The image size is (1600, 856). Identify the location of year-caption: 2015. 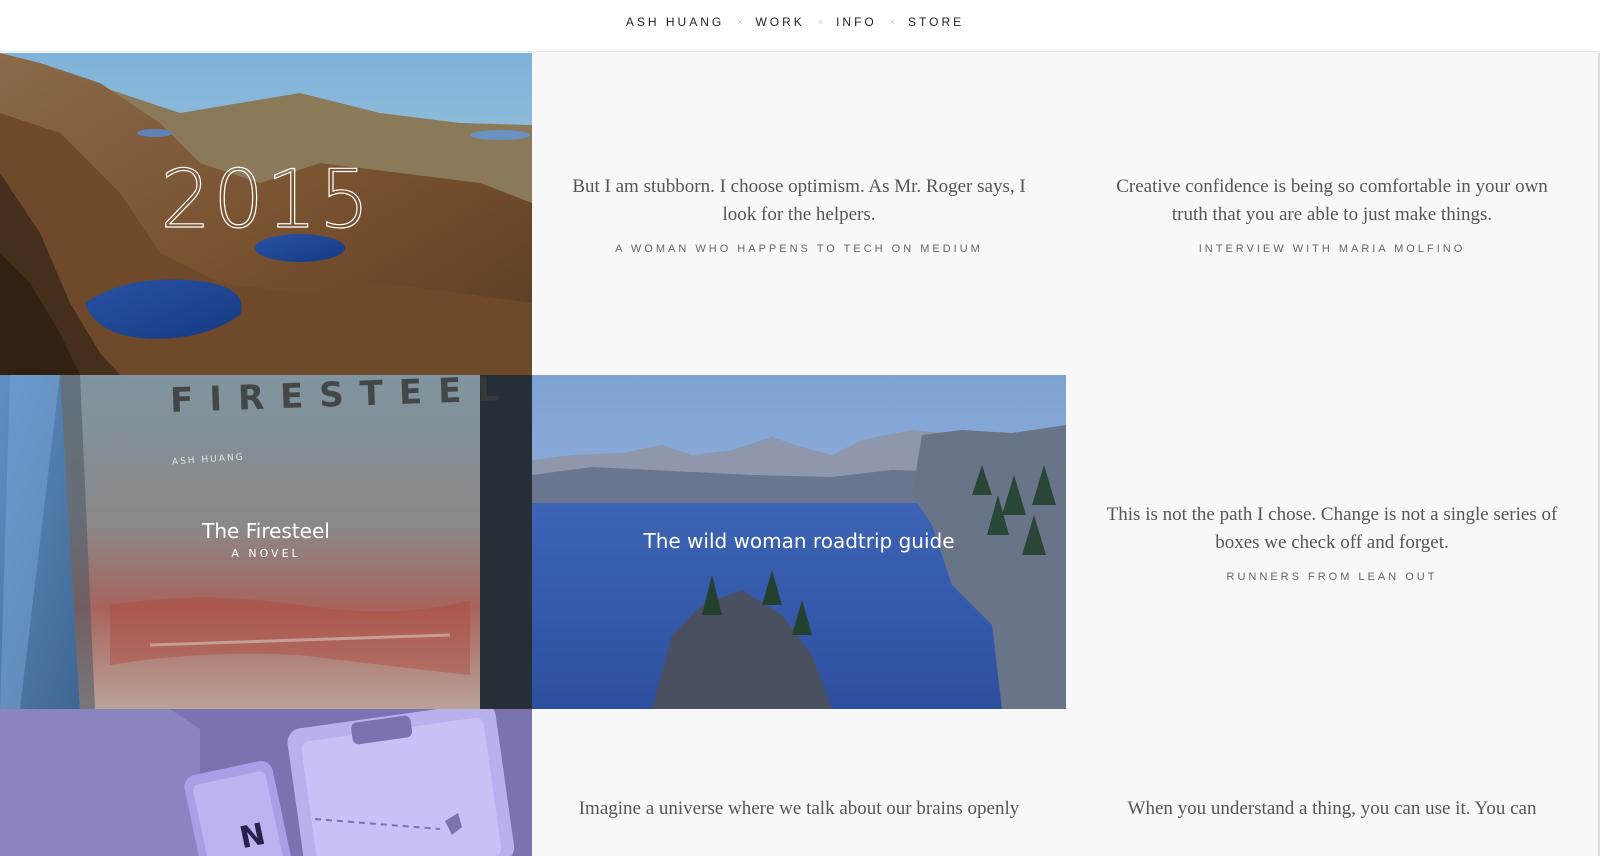
(266, 199).